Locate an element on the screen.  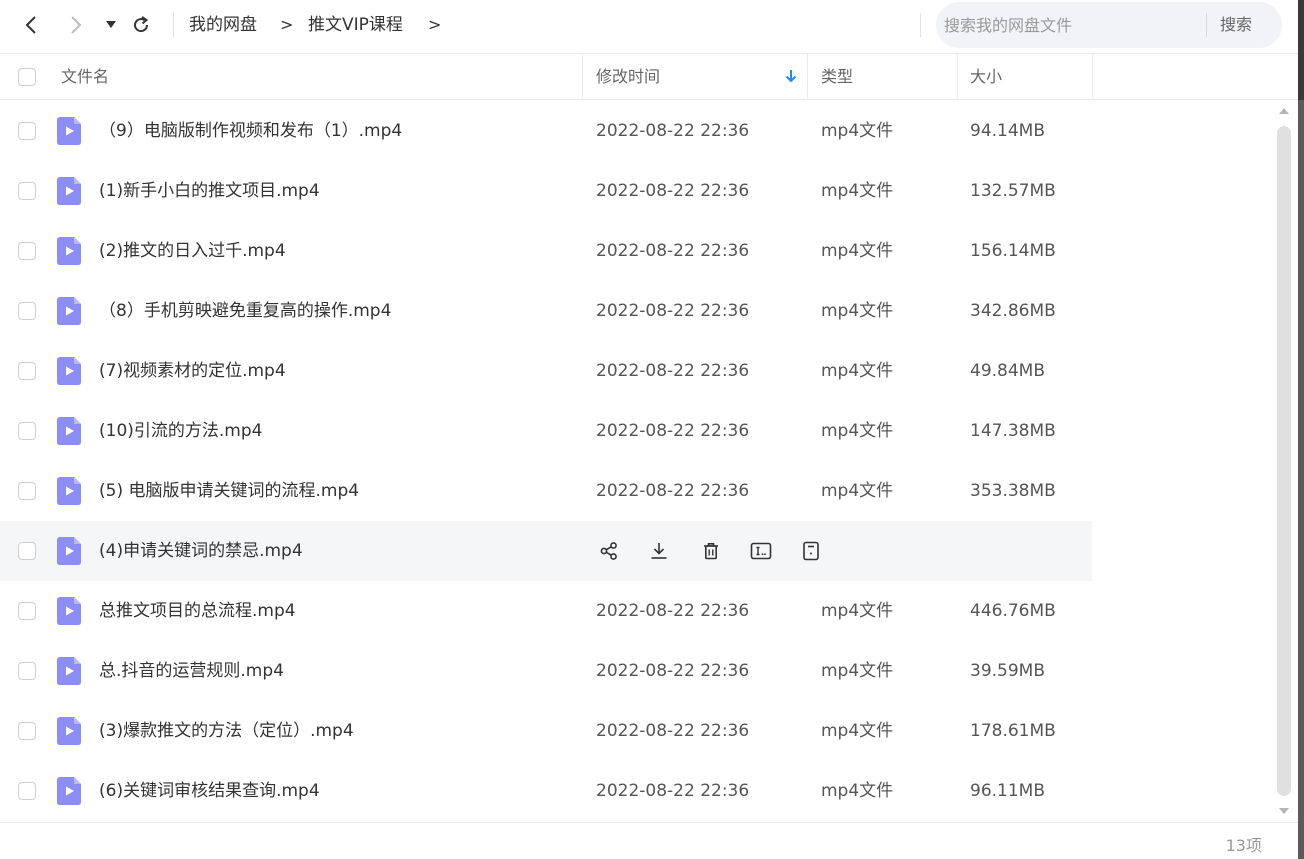
file-list-header: 文件名 修改时间 类型 大小 is located at coordinates (649, 77).